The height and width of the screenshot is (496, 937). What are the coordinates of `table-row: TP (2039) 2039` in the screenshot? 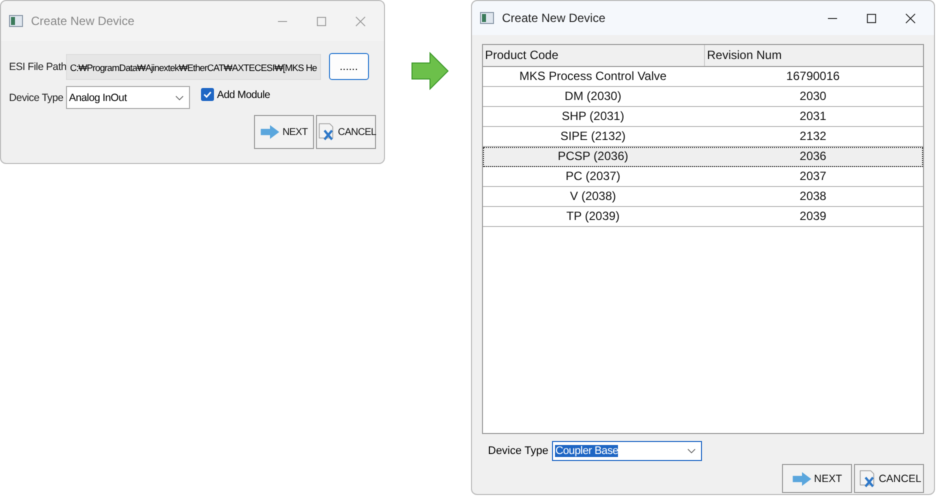 It's located at (703, 217).